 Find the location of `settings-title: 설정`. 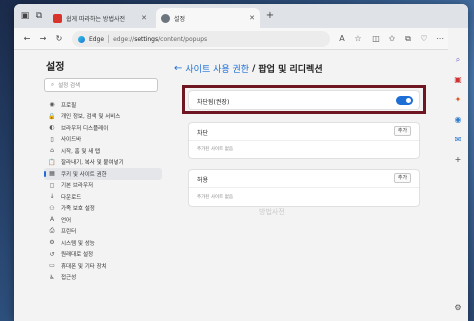

settings-title: 설정 is located at coordinates (55, 67).